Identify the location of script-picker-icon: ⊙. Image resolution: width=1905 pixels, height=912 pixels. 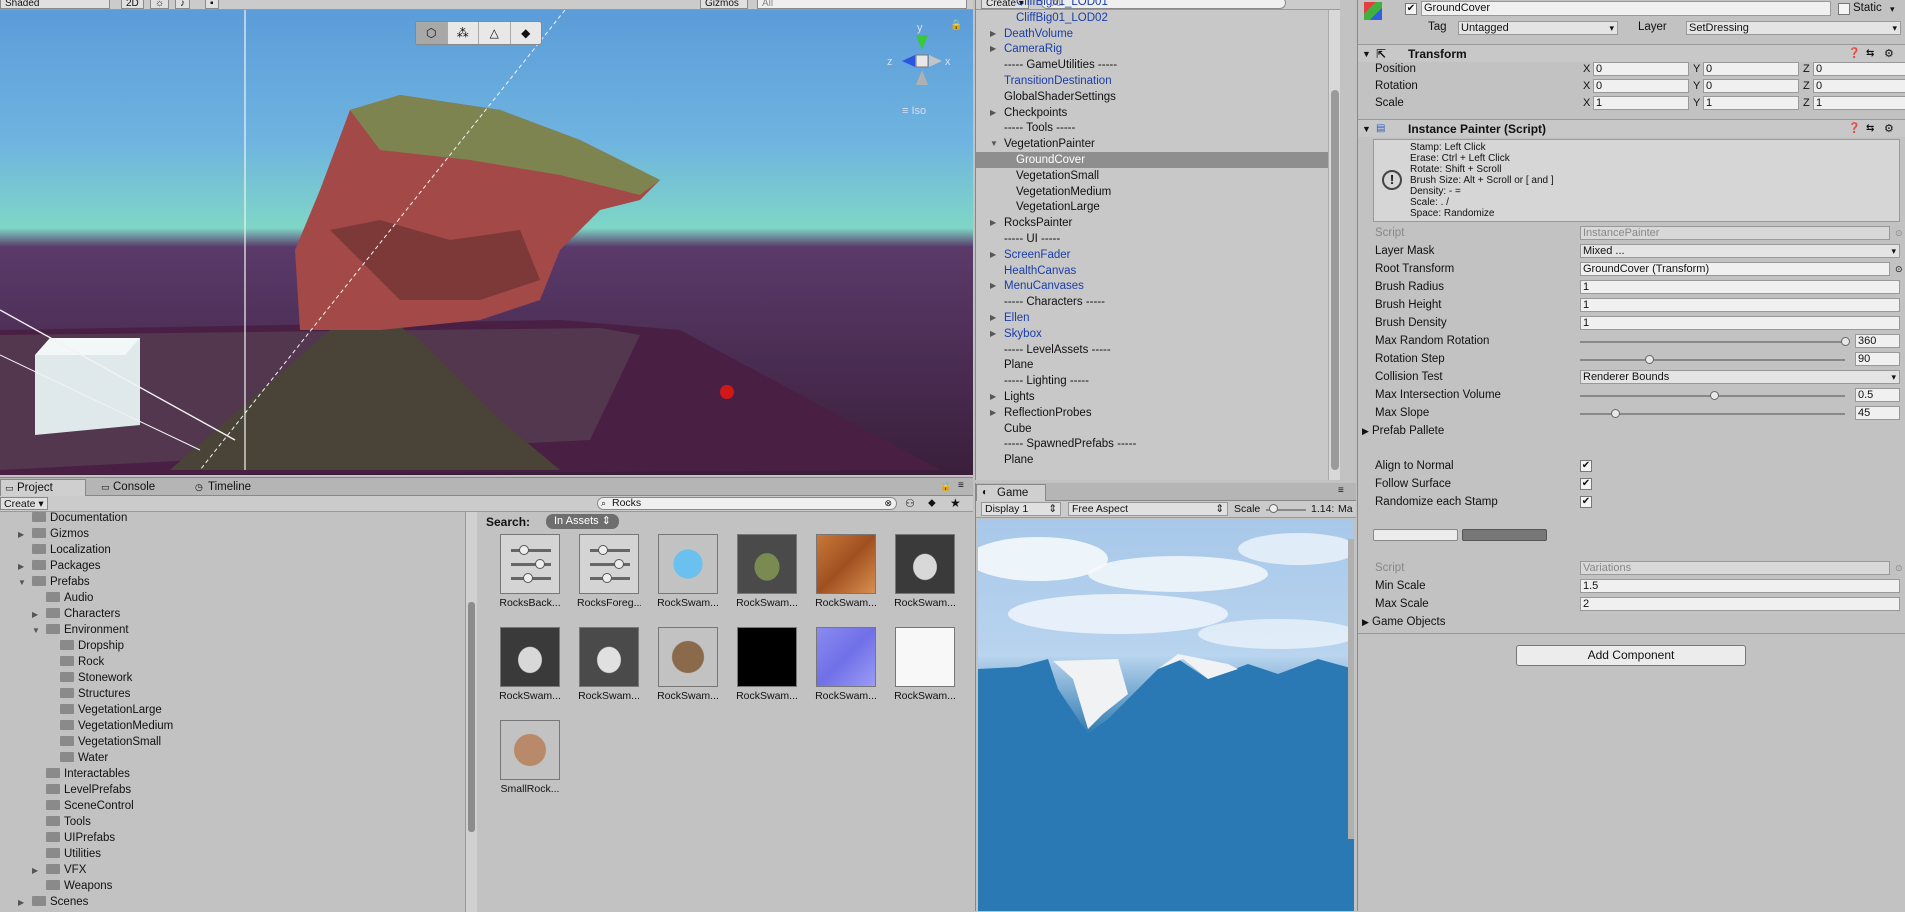
(1899, 233).